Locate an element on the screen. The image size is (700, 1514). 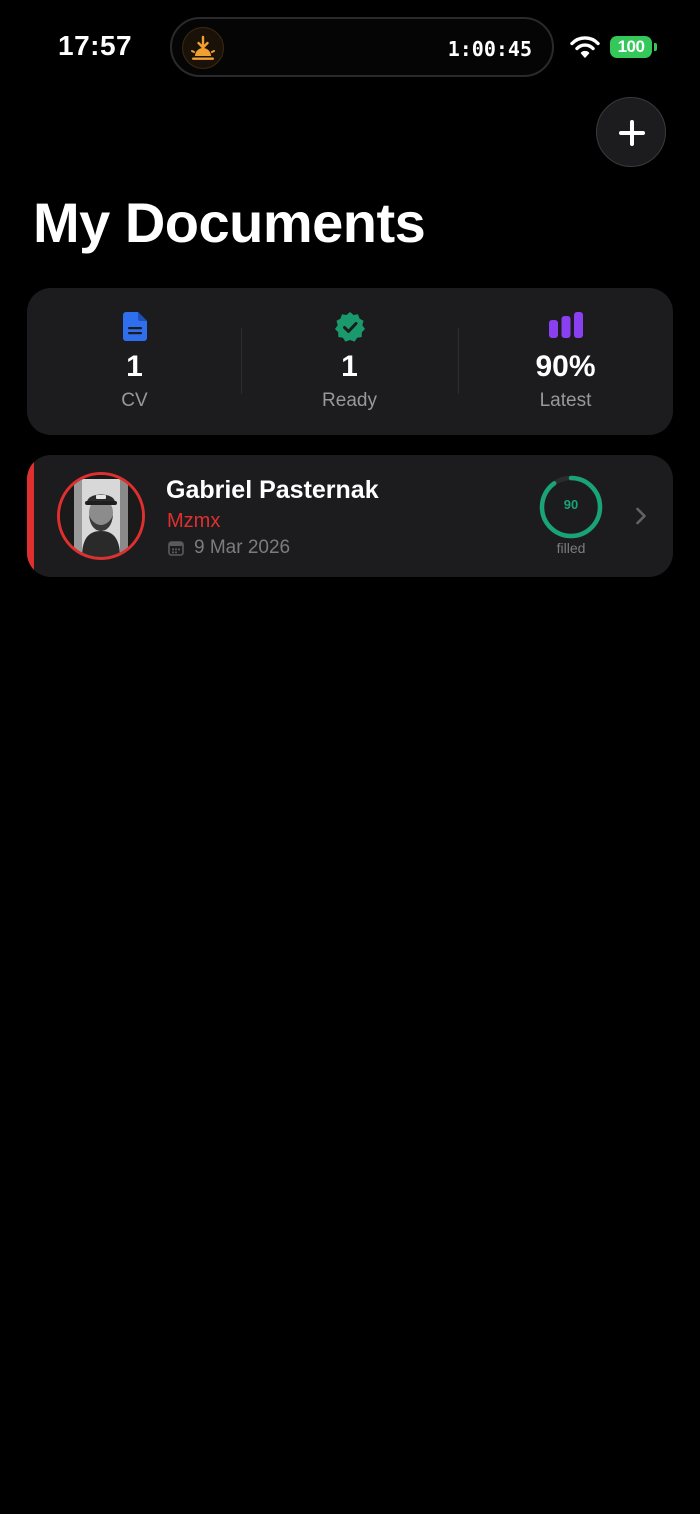
stat-latest: 90% Latest is located at coordinates (565, 361).